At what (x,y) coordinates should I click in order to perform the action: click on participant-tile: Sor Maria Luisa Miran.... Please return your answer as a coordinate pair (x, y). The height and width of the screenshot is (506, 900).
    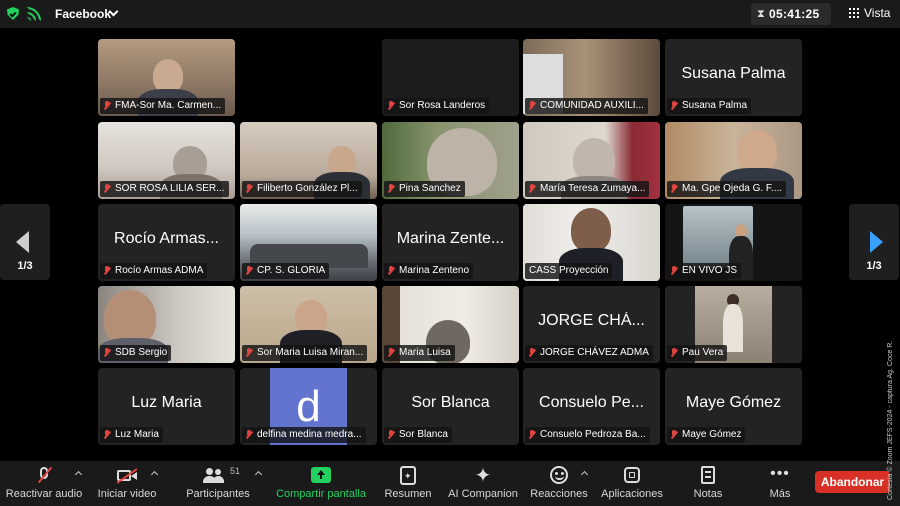
    Looking at the image, I should click on (308, 324).